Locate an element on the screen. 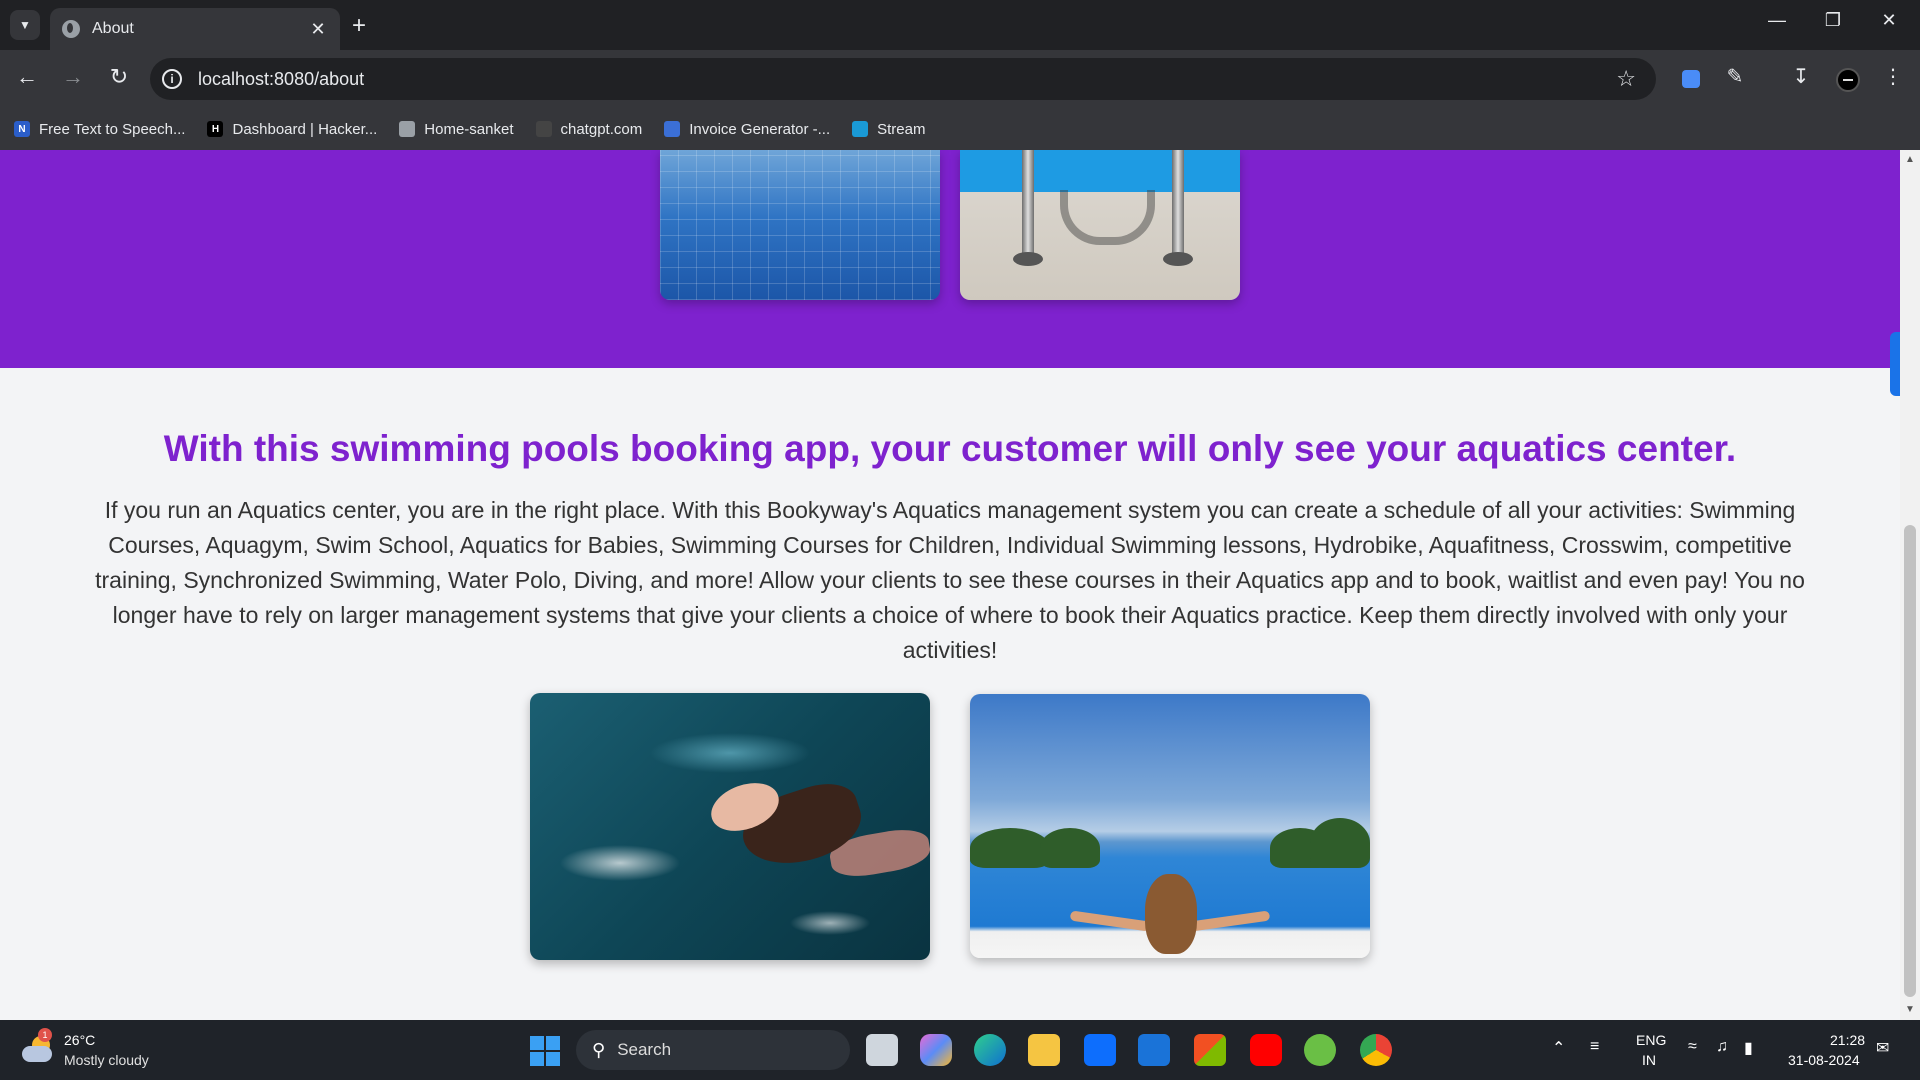 The height and width of the screenshot is (1080, 1920). tab-search-button: ▼ is located at coordinates (25, 25).